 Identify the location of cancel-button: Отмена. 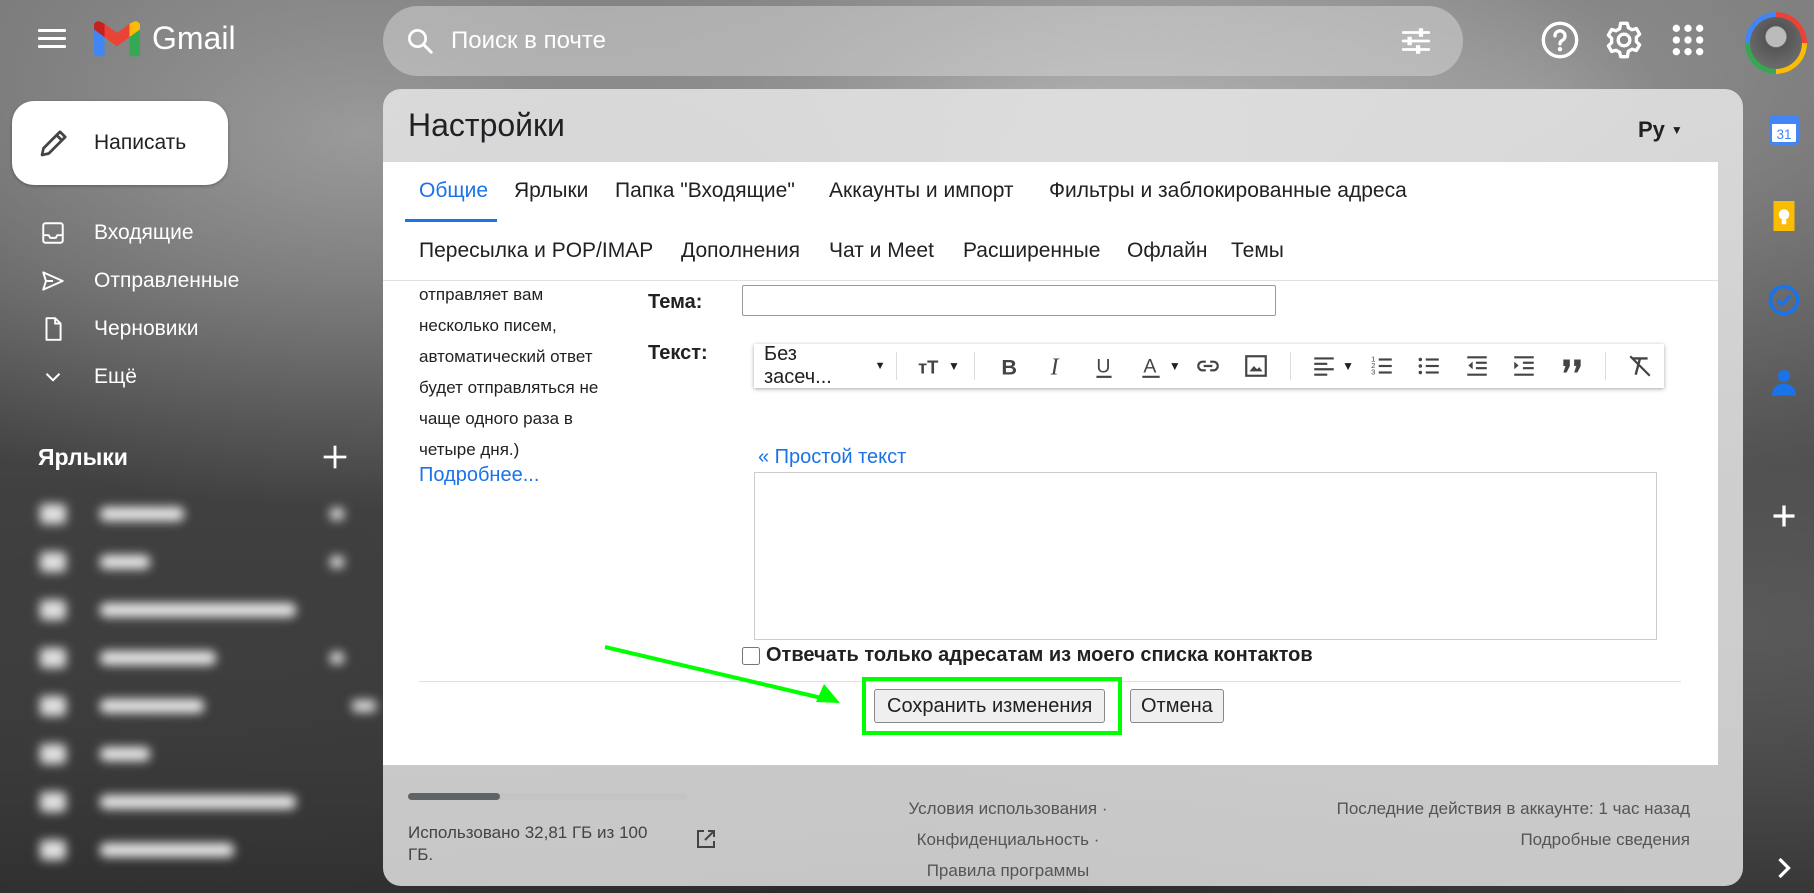
(1177, 706).